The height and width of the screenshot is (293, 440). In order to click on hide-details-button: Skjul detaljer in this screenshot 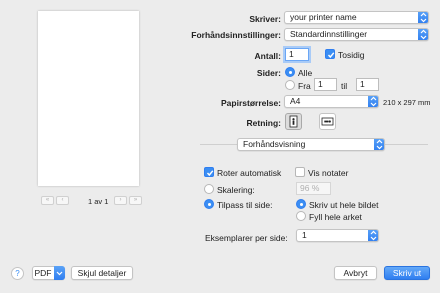, I will do `click(102, 273)`.